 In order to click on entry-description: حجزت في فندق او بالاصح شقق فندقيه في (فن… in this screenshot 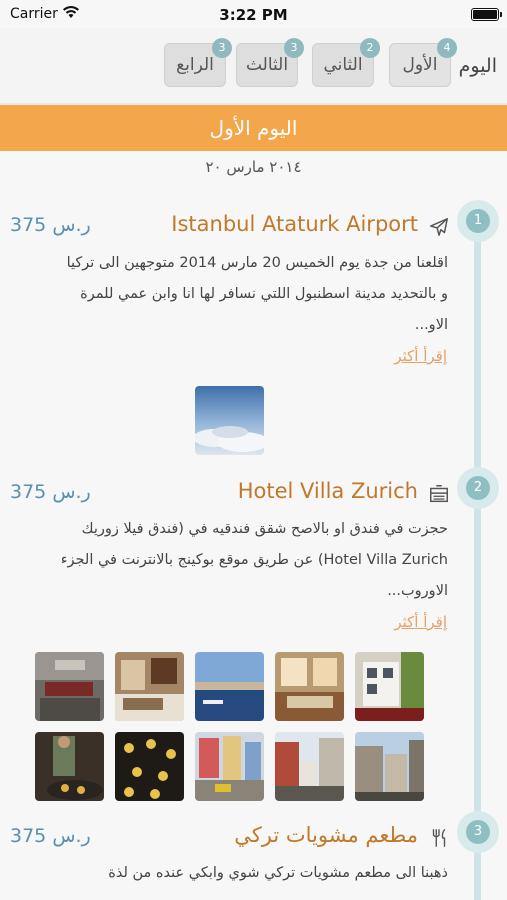, I will do `click(229, 560)`.